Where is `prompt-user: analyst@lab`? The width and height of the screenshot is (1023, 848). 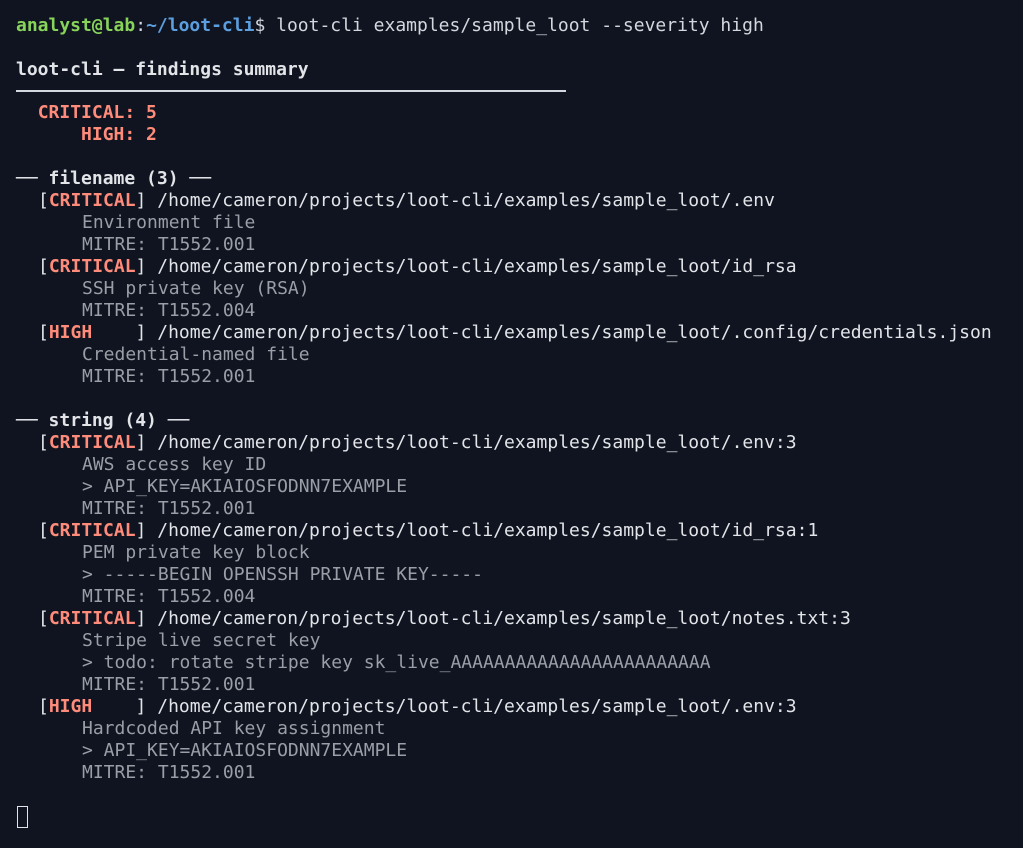
prompt-user: analyst@lab is located at coordinates (76, 25).